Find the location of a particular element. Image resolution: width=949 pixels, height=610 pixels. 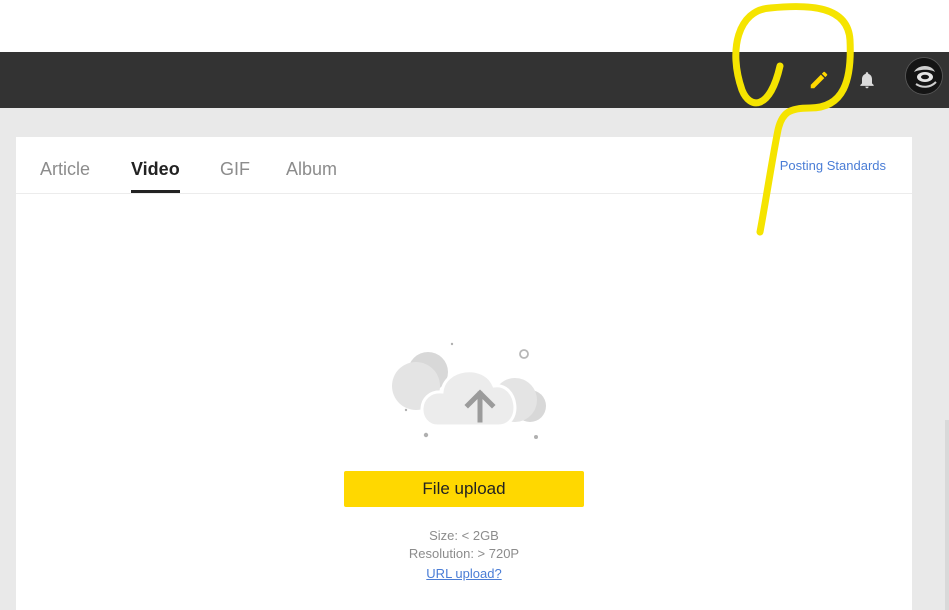

size-hint: Size: < 2GB is located at coordinates (464, 535).